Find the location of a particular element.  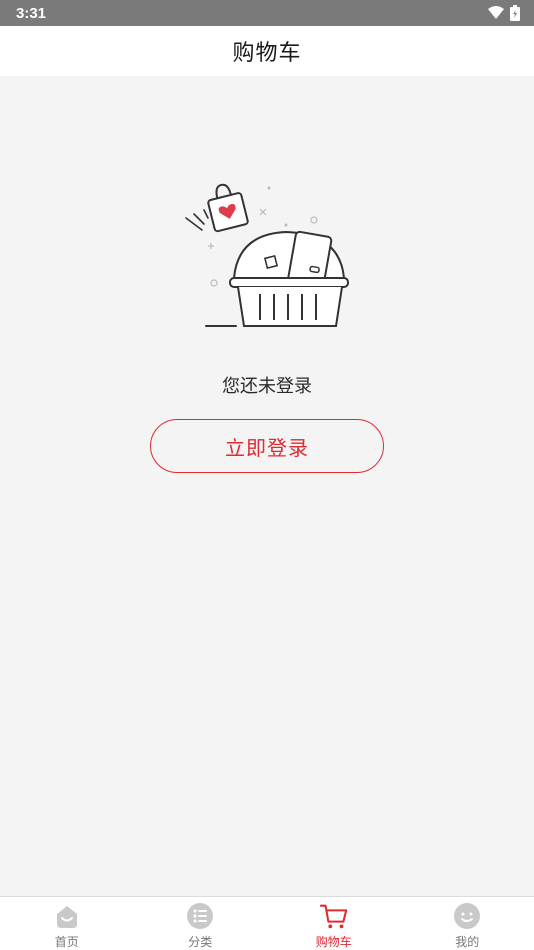

tab-category: 分类 is located at coordinates (201, 923).